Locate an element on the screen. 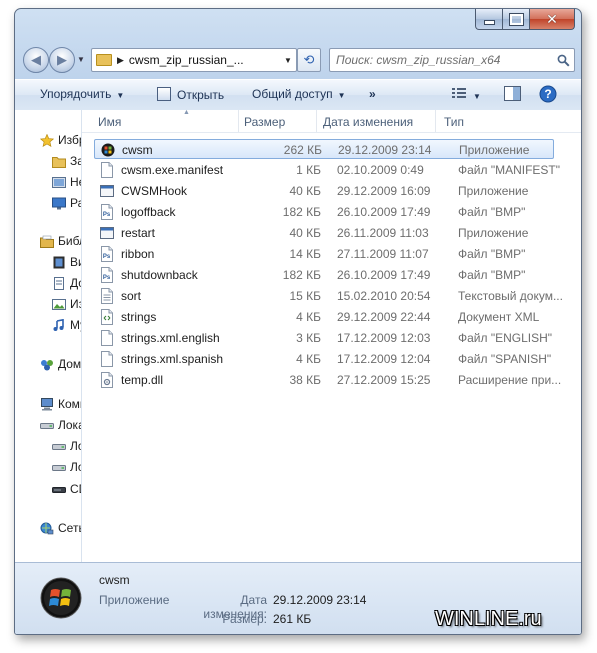  sidebar-item: Библиотеки is located at coordinates (48, 241).